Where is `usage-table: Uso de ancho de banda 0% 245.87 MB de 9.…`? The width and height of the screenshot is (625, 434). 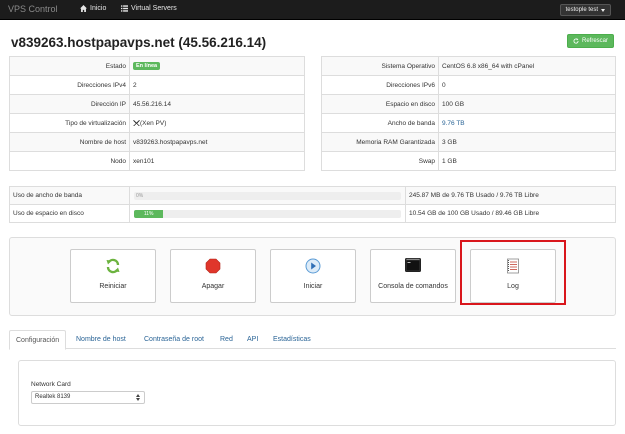 usage-table: Uso de ancho de banda 0% 245.87 MB de 9.… is located at coordinates (312, 204).